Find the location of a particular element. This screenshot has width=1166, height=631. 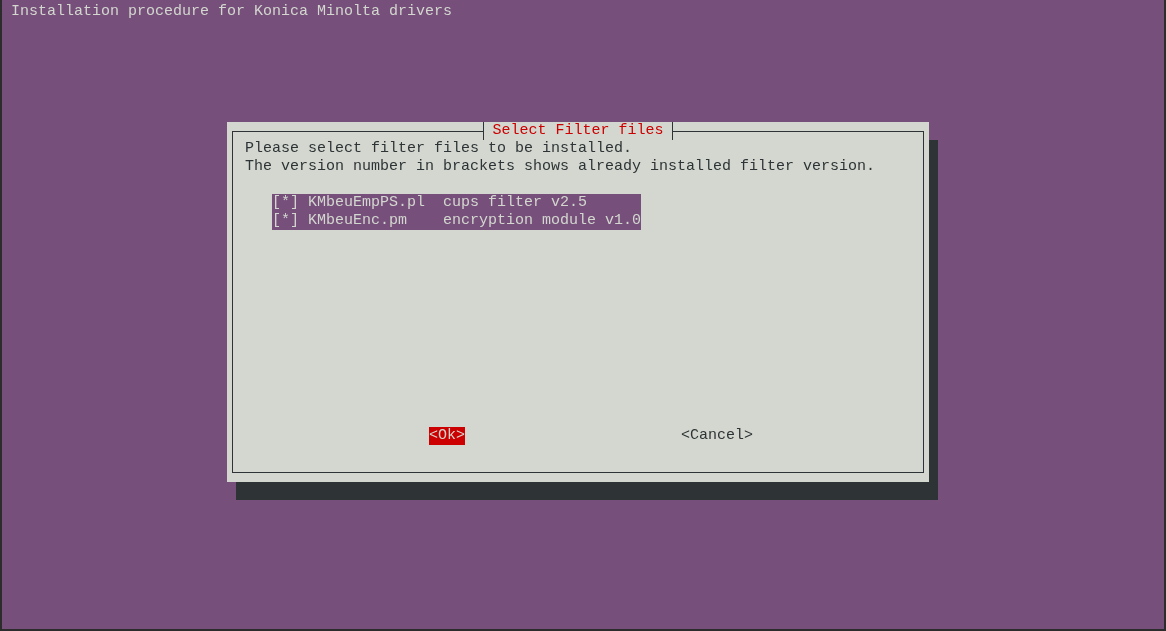

checklist-item: [*] KMbeuEnc.pm encryption module v1.0 is located at coordinates (457, 221).